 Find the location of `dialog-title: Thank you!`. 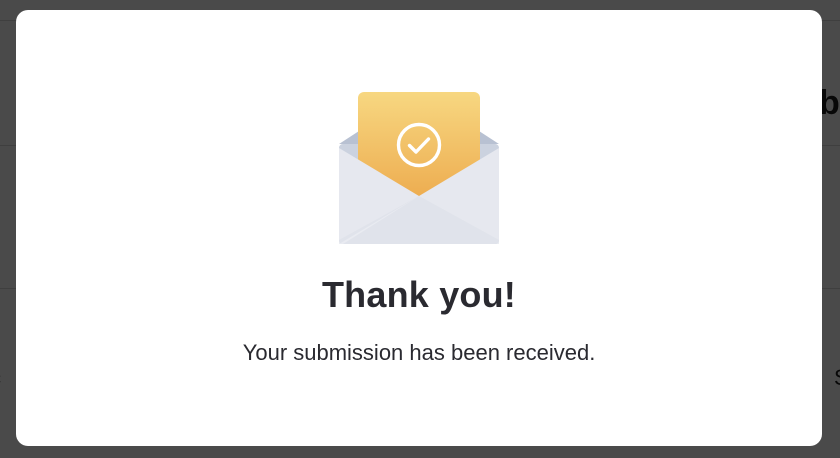

dialog-title: Thank you! is located at coordinates (418, 294).